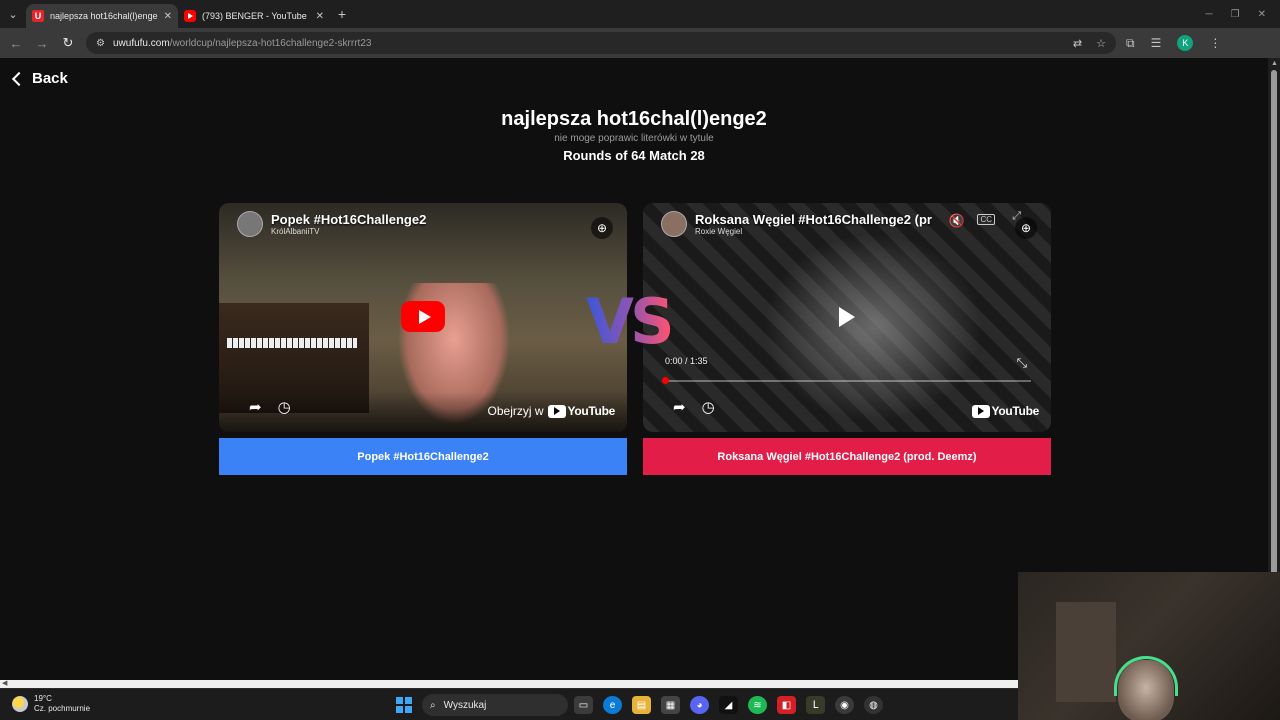 Image resolution: width=1280 pixels, height=720 pixels. Describe the element at coordinates (1209, 14) in the screenshot. I see `minimize-icon: ─` at that location.